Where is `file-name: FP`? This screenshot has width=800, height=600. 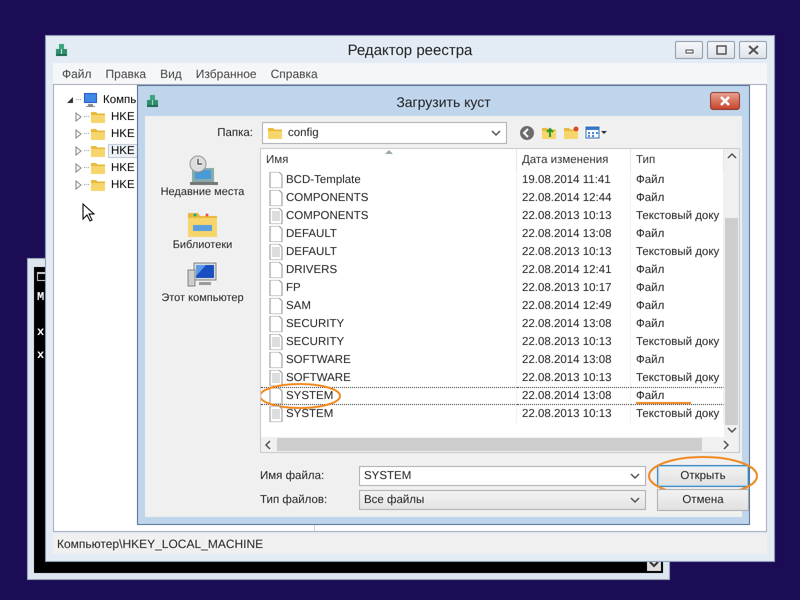
file-name: FP is located at coordinates (293, 288).